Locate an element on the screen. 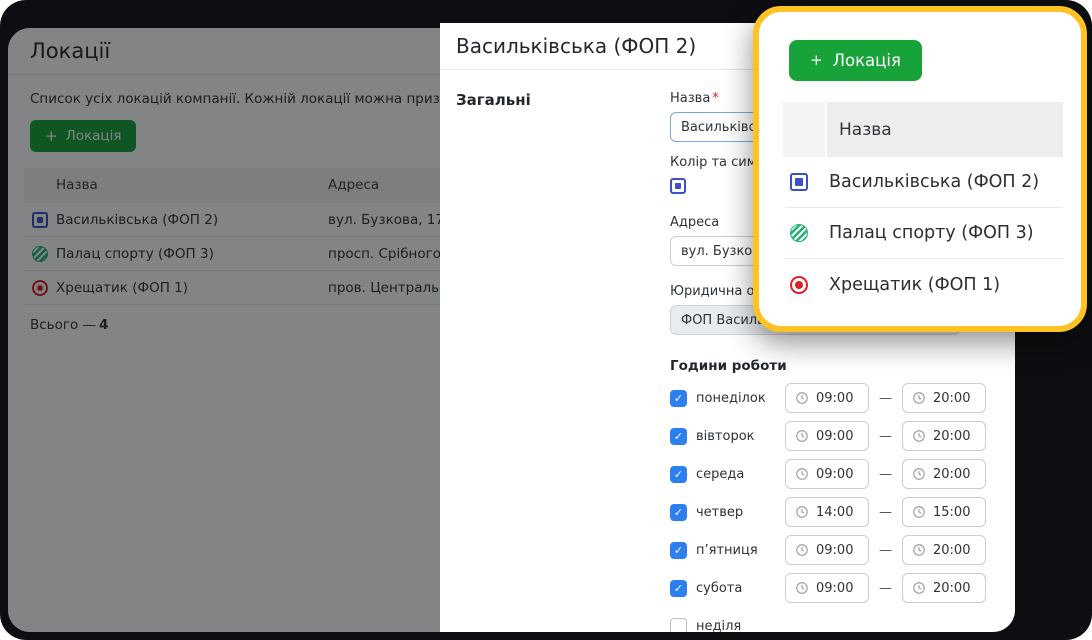 Image resolution: width=1092 pixels, height=640 pixels. day-label: середа is located at coordinates (720, 474).